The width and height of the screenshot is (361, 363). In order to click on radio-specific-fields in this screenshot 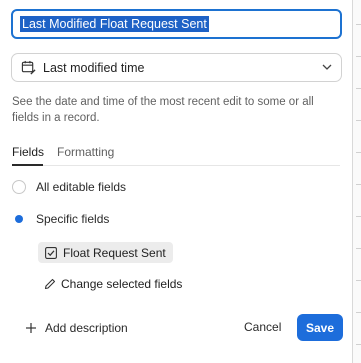, I will do `click(19, 219)`.